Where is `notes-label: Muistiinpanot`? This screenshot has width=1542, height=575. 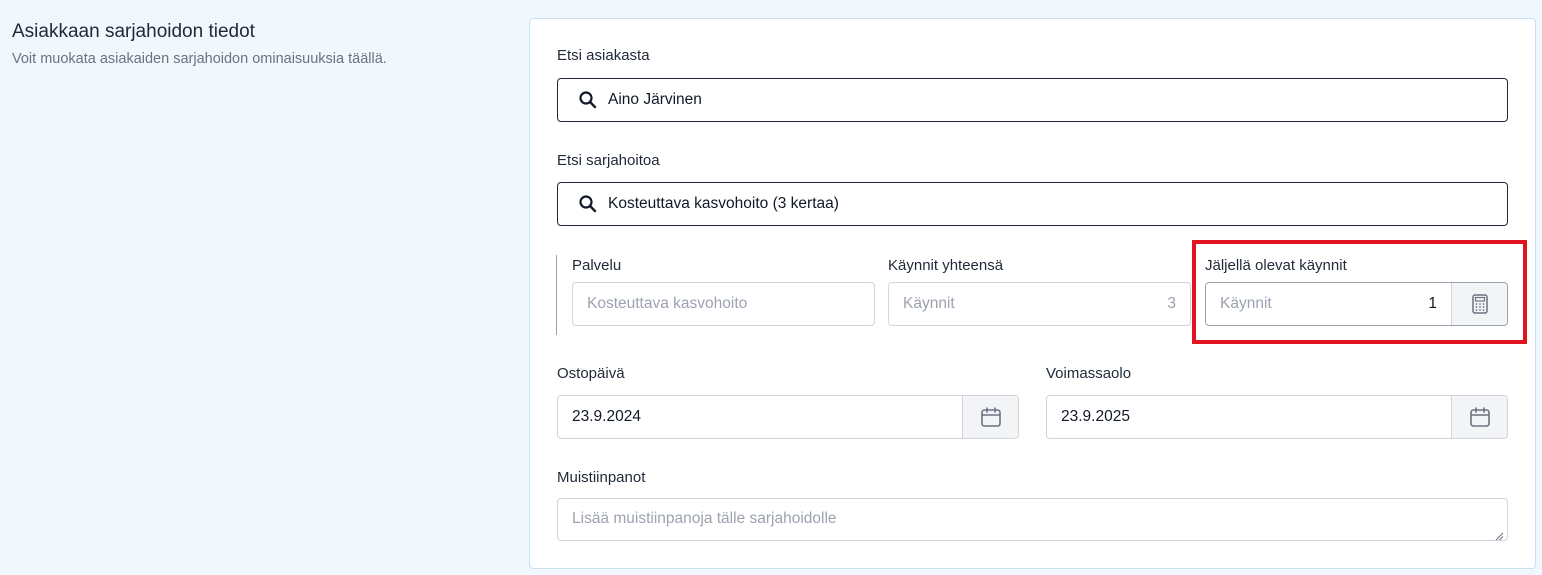 notes-label: Muistiinpanot is located at coordinates (601, 477).